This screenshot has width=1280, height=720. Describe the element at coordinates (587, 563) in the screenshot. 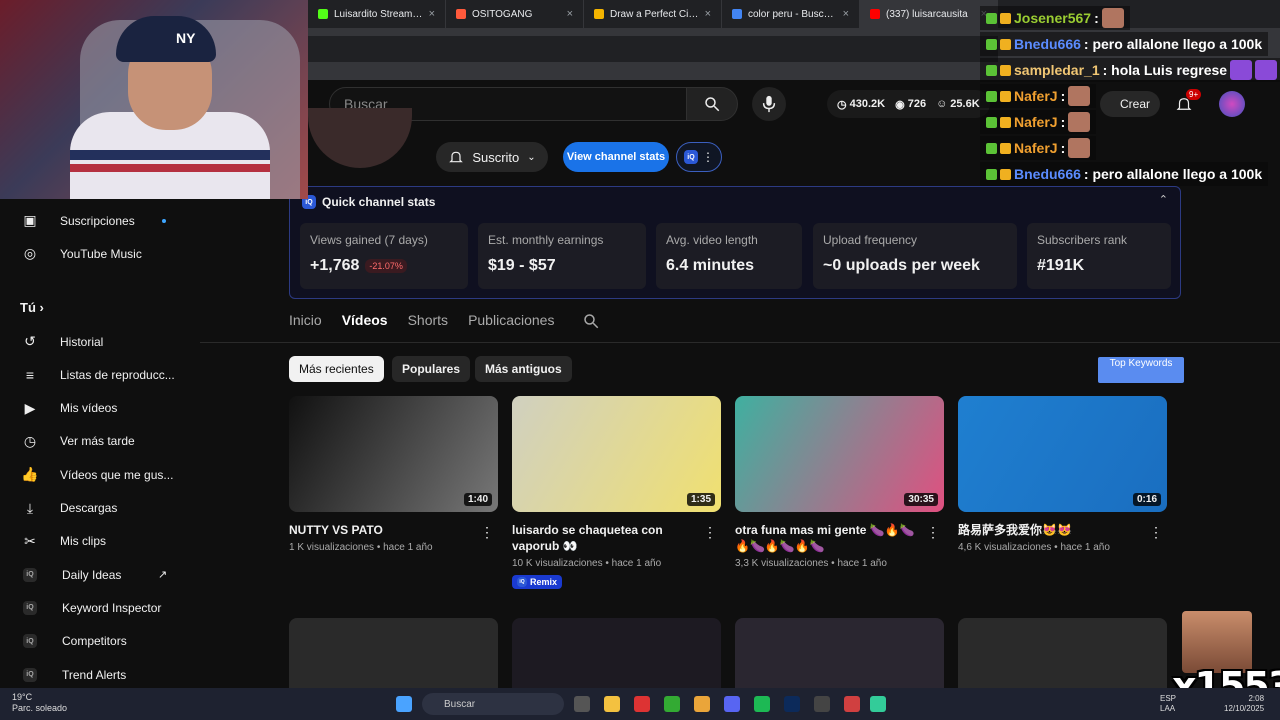

I see `video-meta: 10 K visualizaciones • hace 1 año` at that location.